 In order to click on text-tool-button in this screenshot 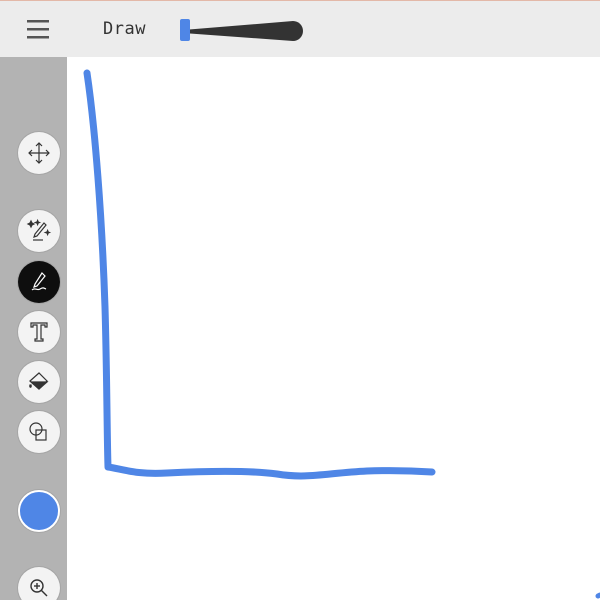, I will do `click(39, 332)`.